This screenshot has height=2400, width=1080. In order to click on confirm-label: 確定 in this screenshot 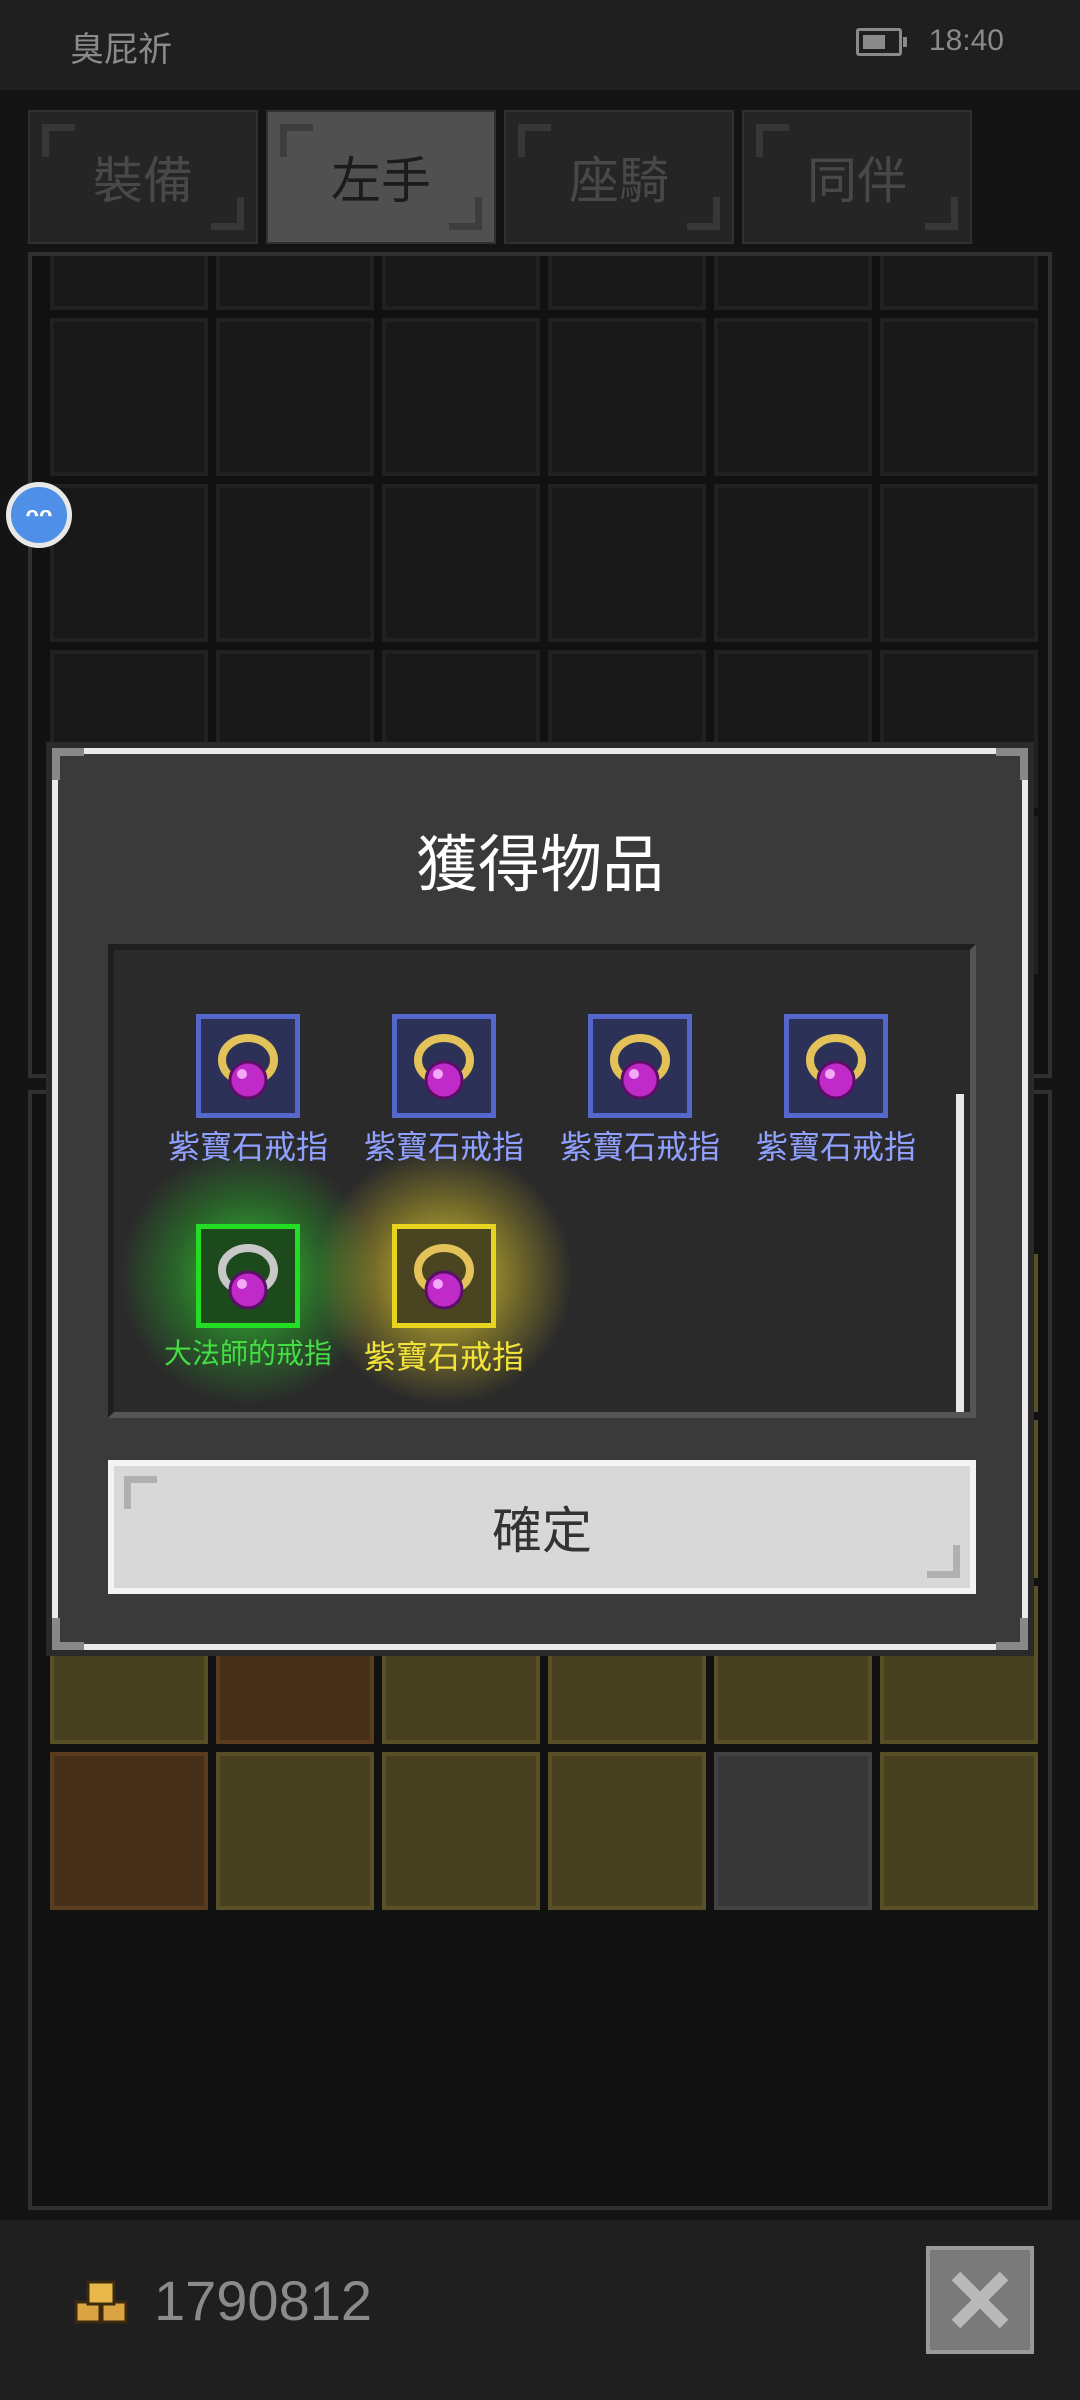, I will do `click(542, 1531)`.